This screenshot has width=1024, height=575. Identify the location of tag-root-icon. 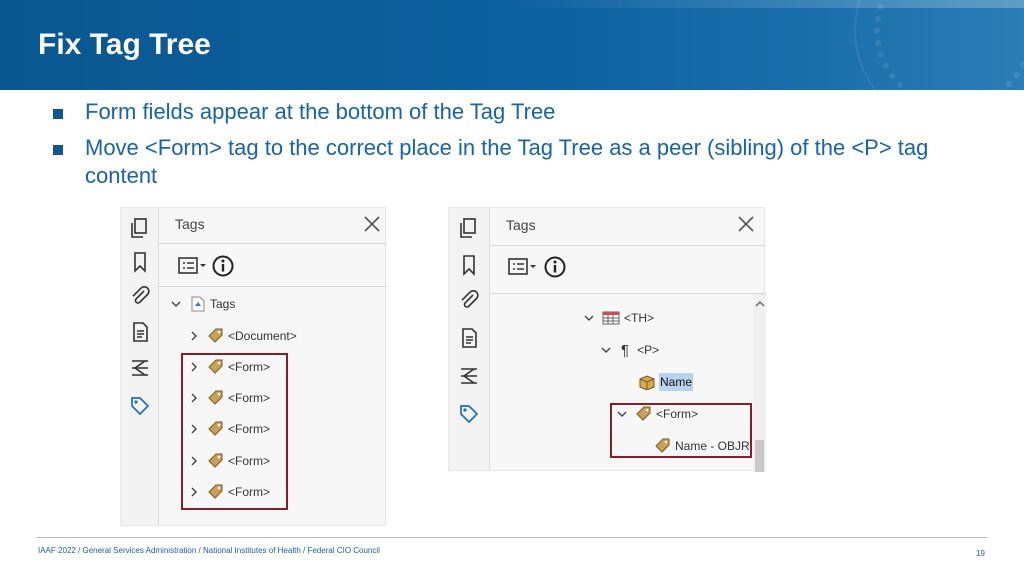
(198, 304).